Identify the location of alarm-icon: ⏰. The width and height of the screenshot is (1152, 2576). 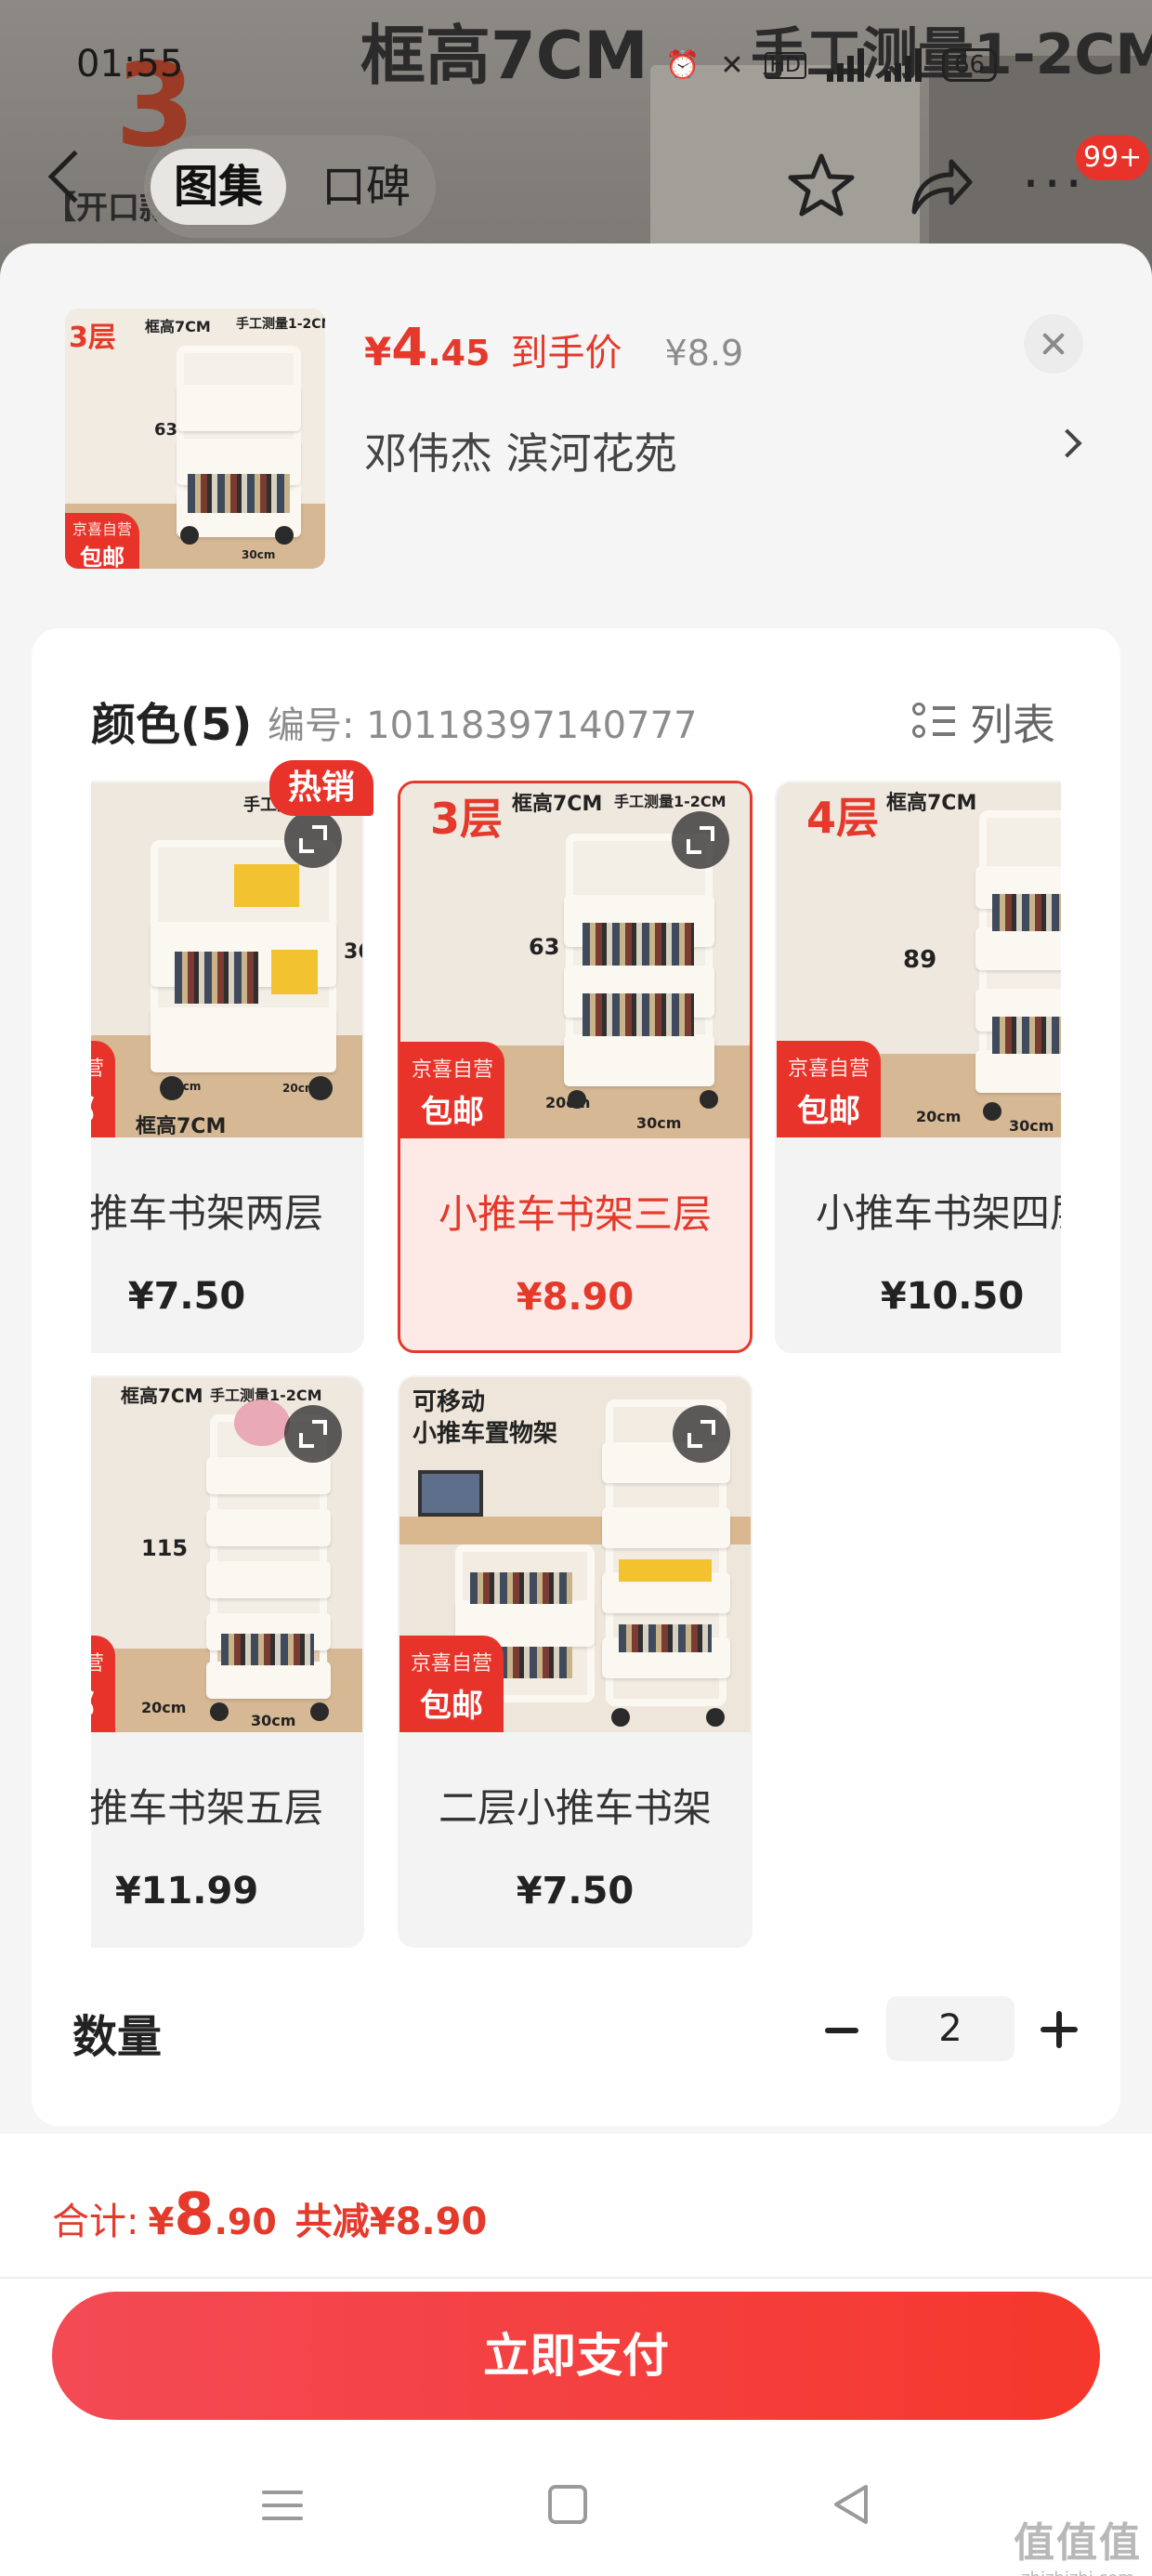
(682, 65).